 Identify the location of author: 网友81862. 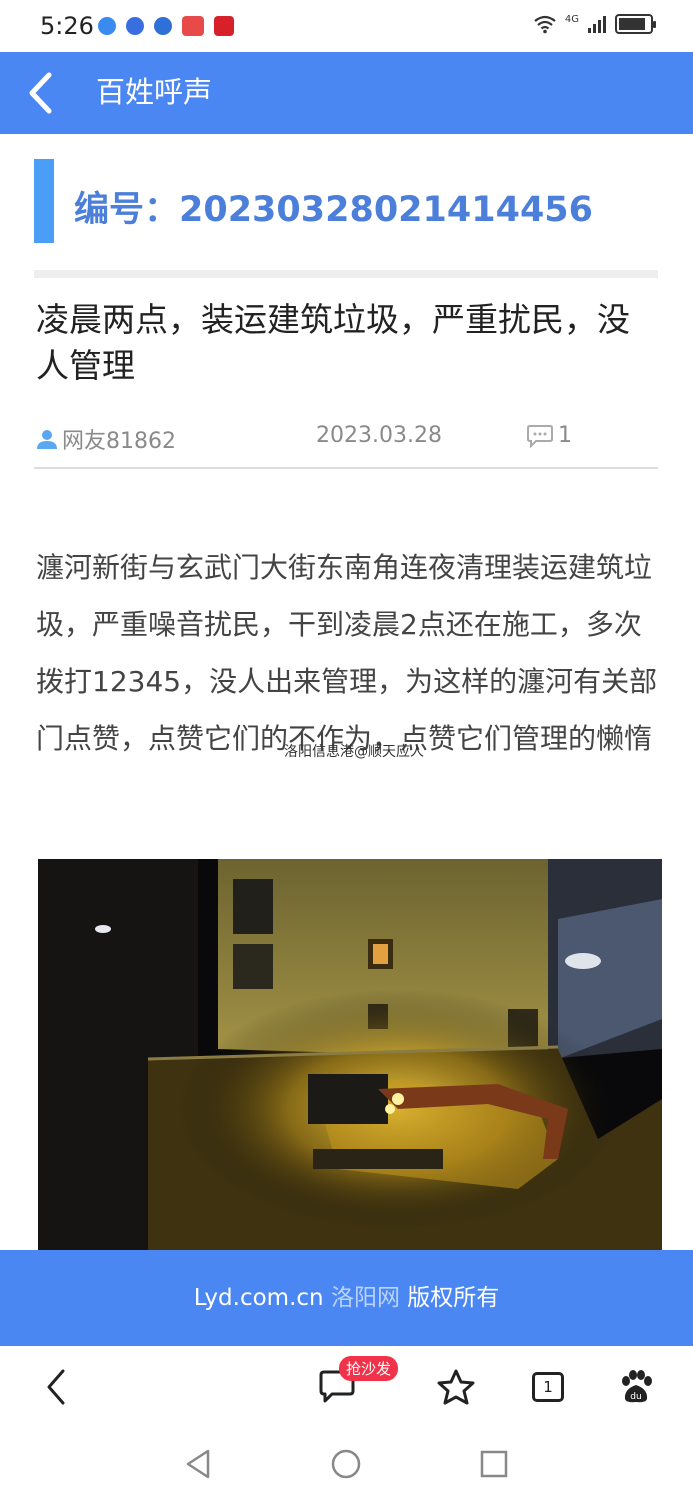
(106, 439).